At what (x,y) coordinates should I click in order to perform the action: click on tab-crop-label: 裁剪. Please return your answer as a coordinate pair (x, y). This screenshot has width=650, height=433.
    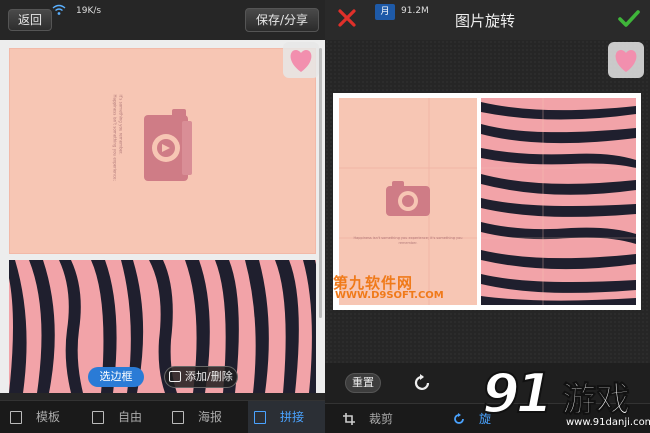
    Looking at the image, I should click on (381, 419).